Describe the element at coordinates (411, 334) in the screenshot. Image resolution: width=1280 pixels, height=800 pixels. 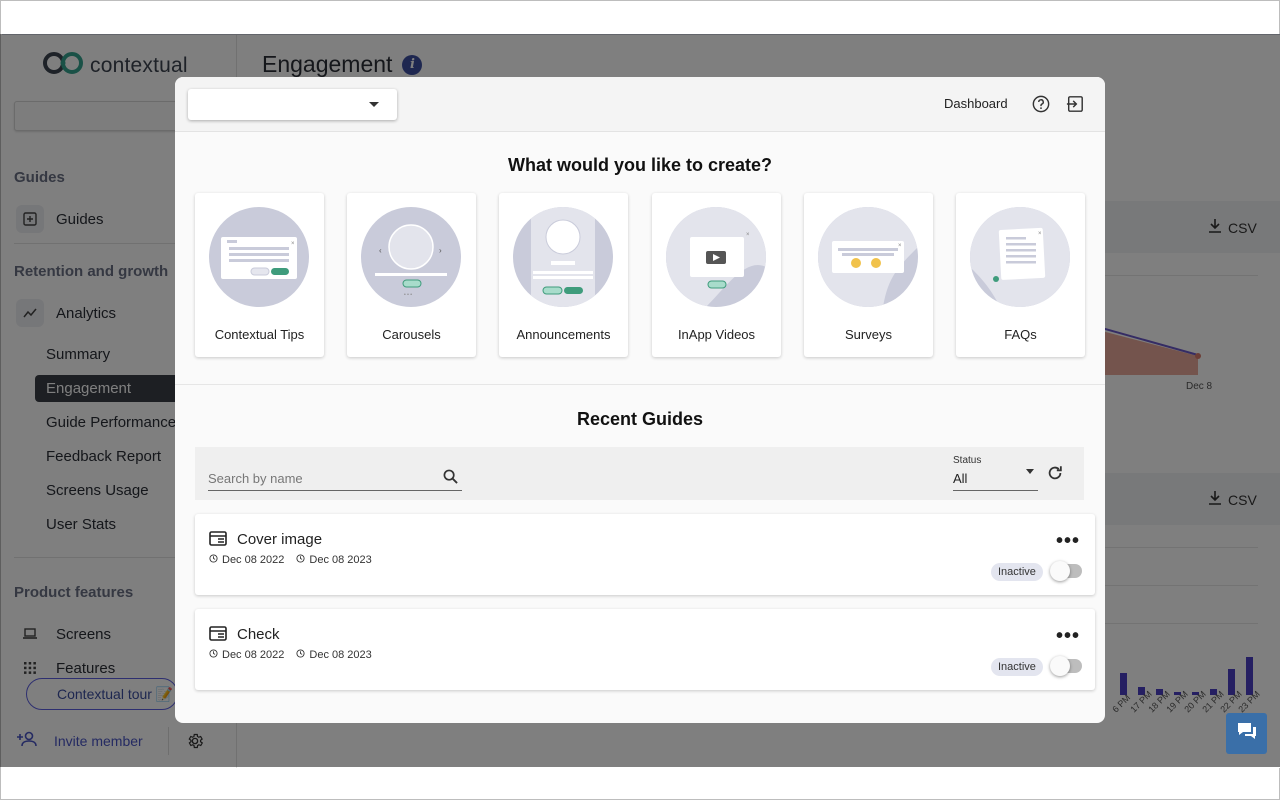
I see `tile-label: Carousels` at that location.